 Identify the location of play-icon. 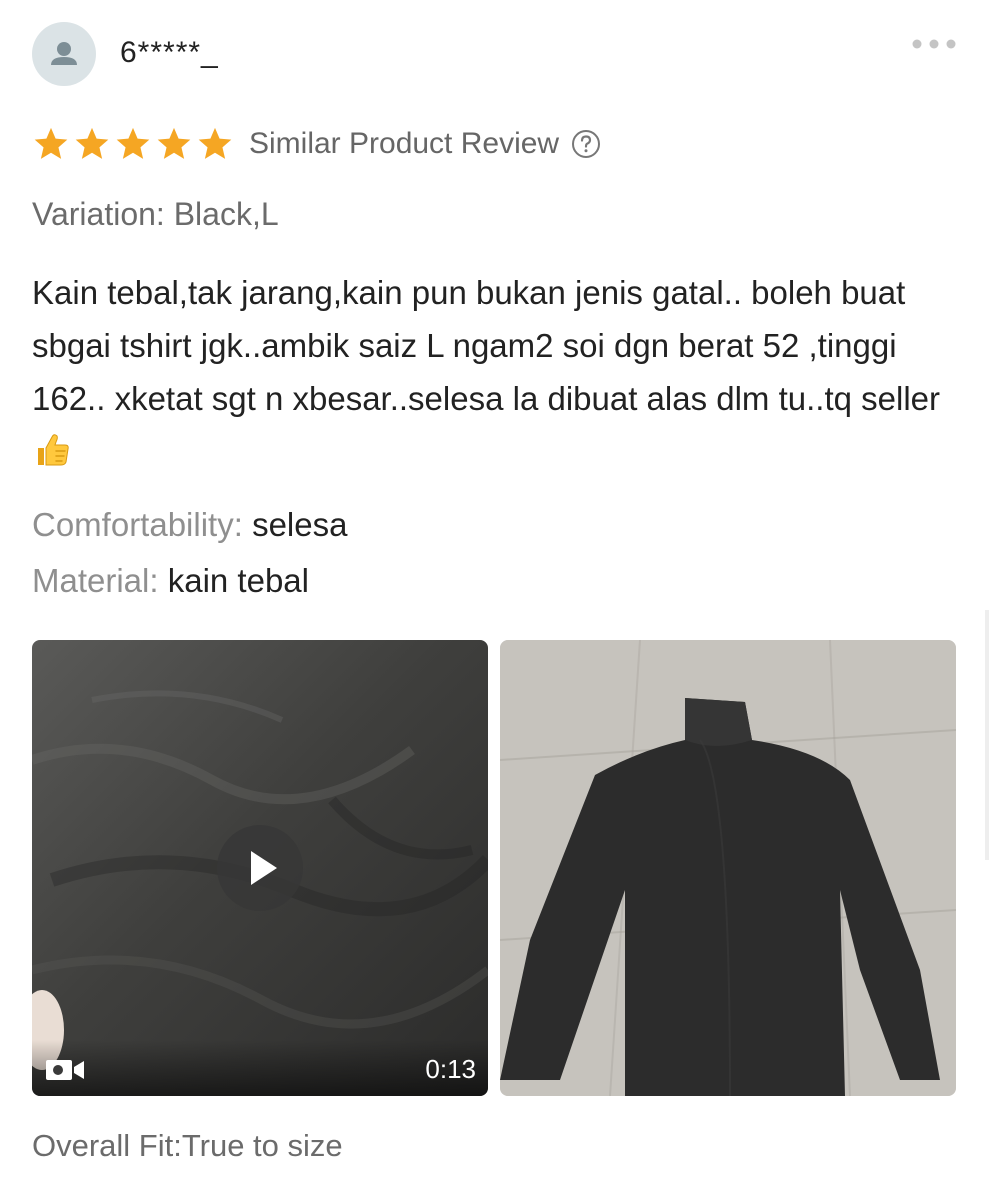
(264, 868).